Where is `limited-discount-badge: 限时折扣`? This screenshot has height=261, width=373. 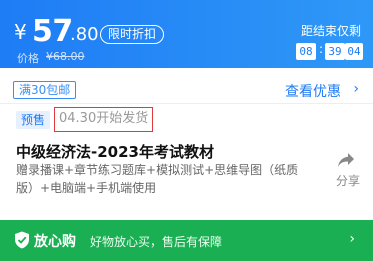
limited-discount-badge: 限时折扣 is located at coordinates (132, 34).